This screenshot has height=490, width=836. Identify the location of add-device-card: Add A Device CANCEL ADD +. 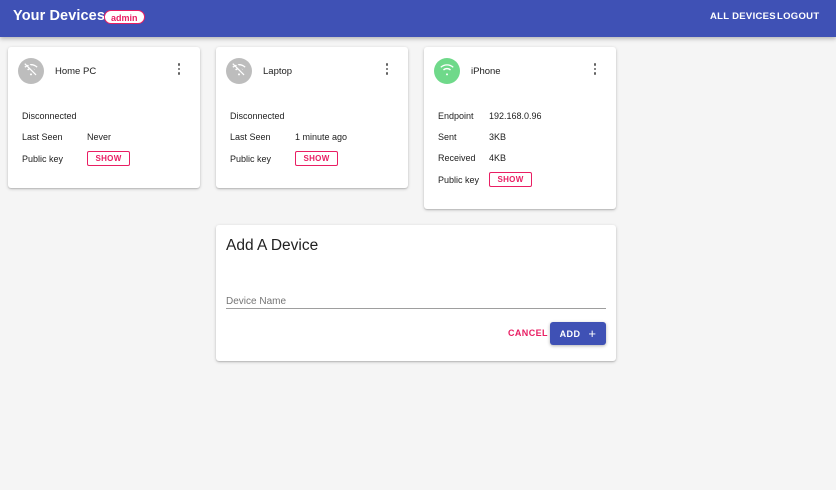
(416, 293).